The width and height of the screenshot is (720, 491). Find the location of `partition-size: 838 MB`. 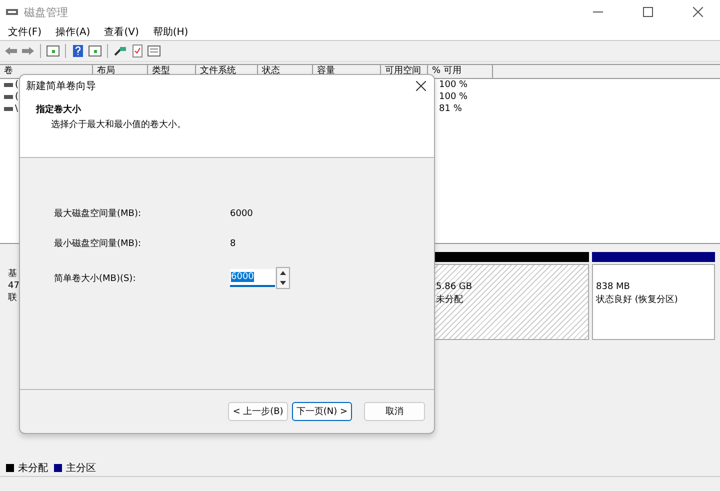

partition-size: 838 MB is located at coordinates (613, 287).